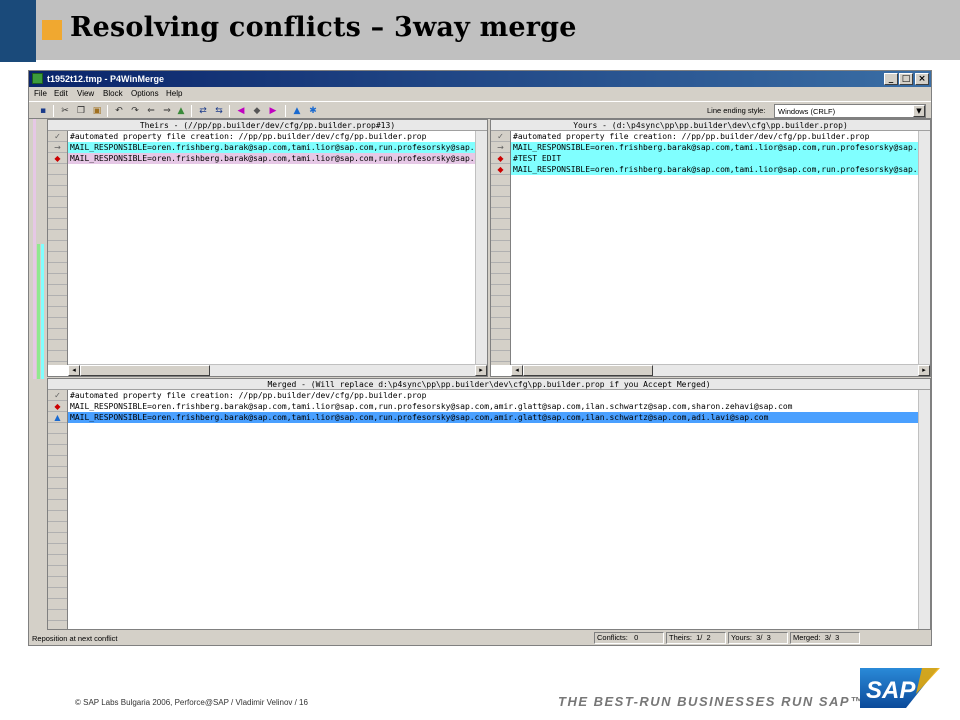 This screenshot has width=960, height=720. I want to click on menu-block: Block, so click(113, 93).